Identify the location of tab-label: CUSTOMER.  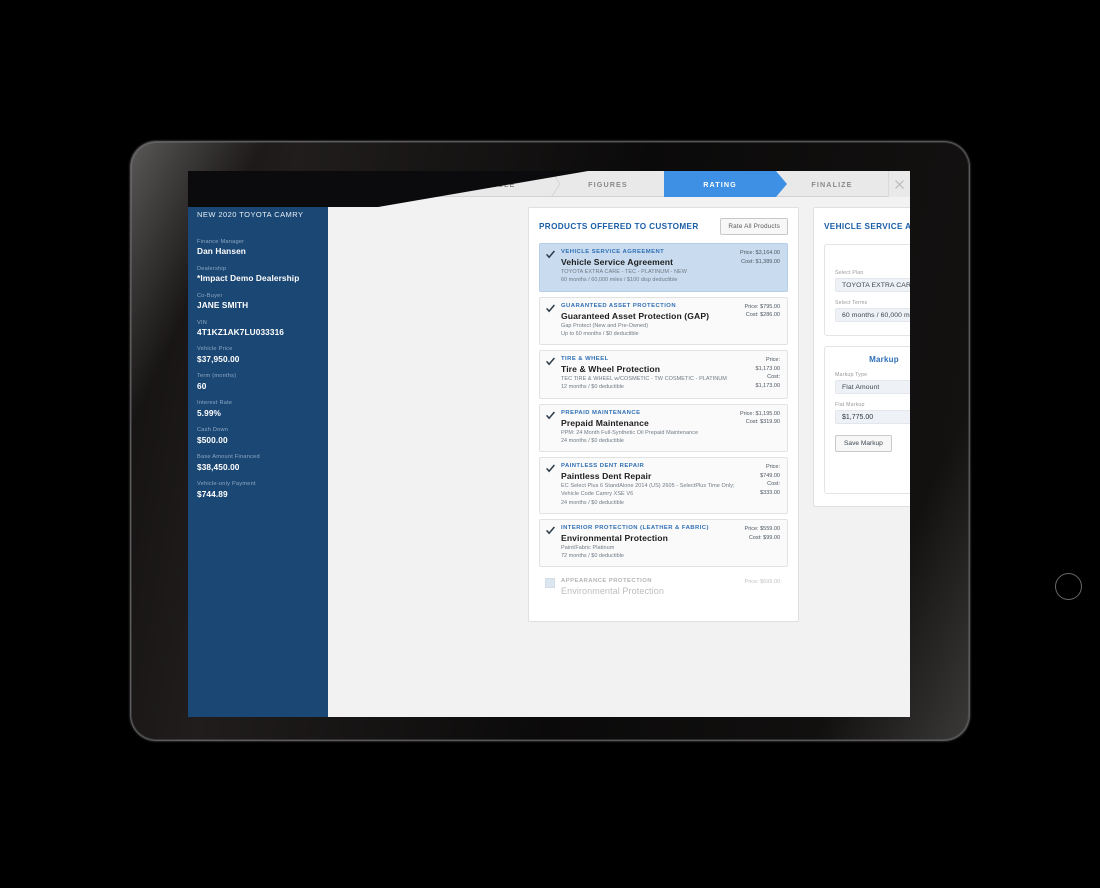
(384, 184).